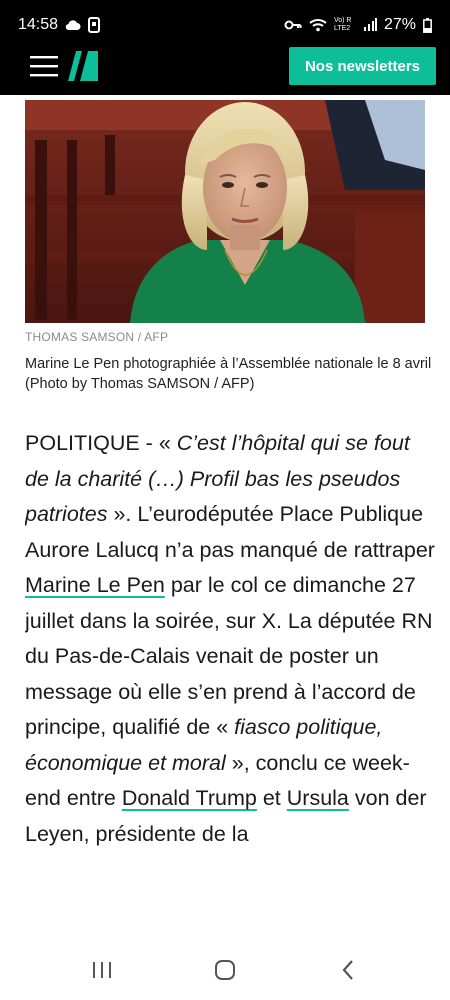 The image size is (450, 1000). Describe the element at coordinates (189, 798) in the screenshot. I see `link-donald-trump: Donald Trump` at that location.